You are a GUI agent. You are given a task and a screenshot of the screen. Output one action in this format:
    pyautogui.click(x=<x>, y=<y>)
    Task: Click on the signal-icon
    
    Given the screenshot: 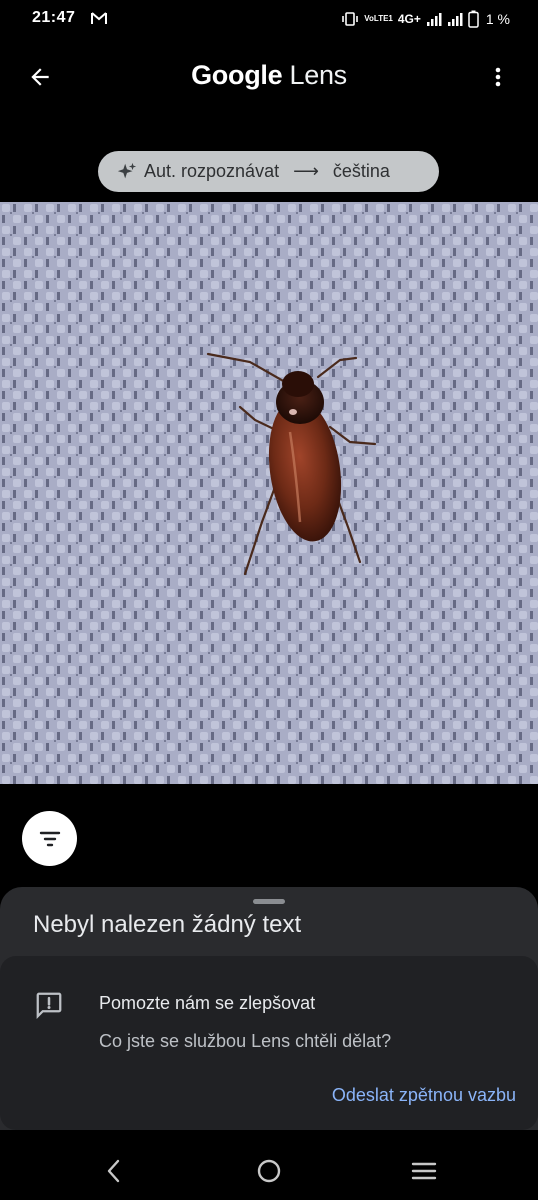 What is the action you would take?
    pyautogui.click(x=434, y=19)
    